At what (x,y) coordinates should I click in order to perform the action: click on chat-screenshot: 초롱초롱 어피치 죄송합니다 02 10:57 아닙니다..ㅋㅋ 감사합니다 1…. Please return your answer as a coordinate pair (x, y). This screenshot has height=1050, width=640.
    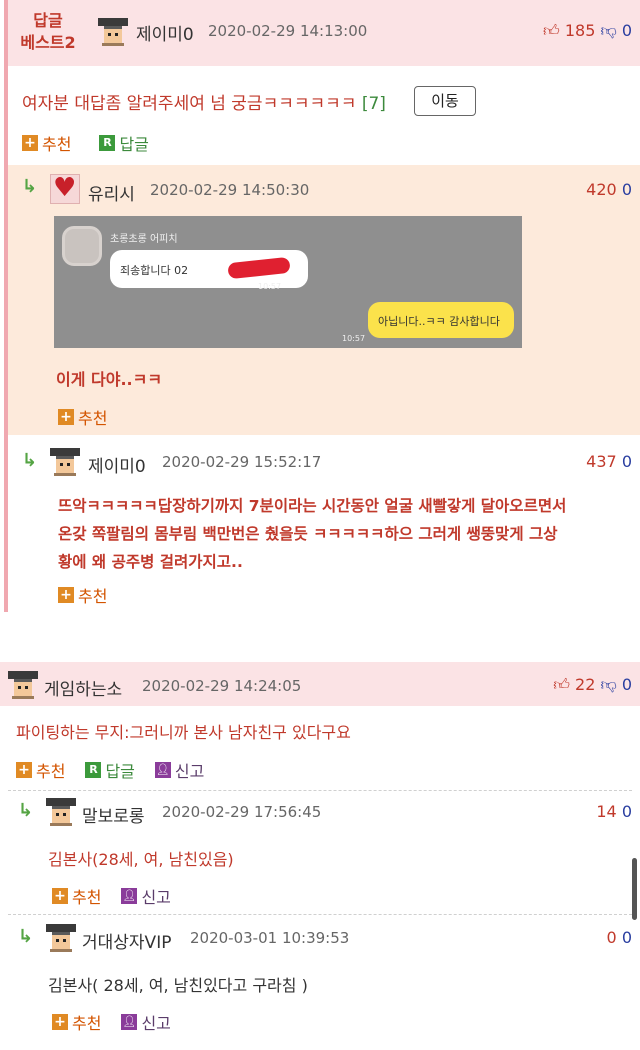
    Looking at the image, I should click on (288, 282).